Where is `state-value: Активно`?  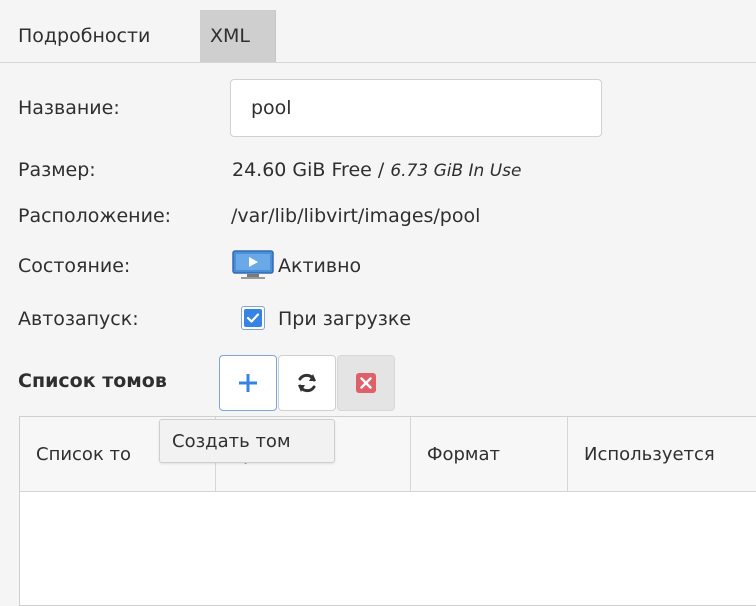 state-value: Активно is located at coordinates (320, 266).